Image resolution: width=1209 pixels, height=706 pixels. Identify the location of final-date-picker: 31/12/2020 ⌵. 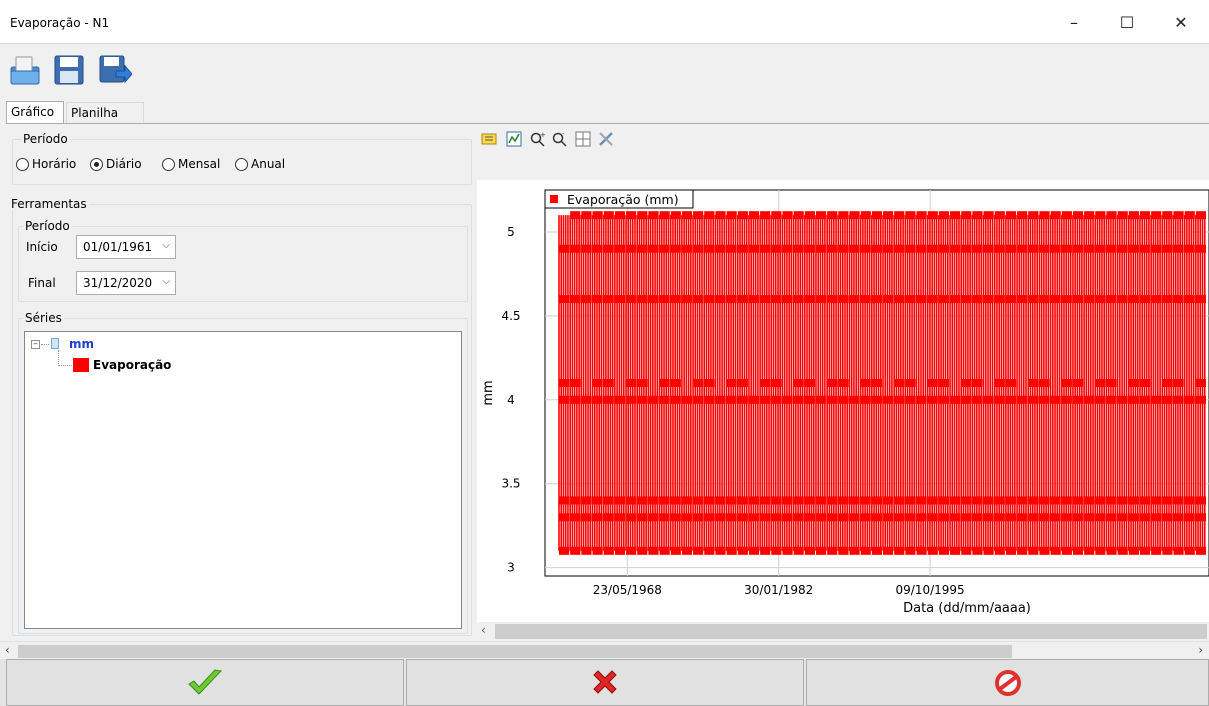
(126, 283).